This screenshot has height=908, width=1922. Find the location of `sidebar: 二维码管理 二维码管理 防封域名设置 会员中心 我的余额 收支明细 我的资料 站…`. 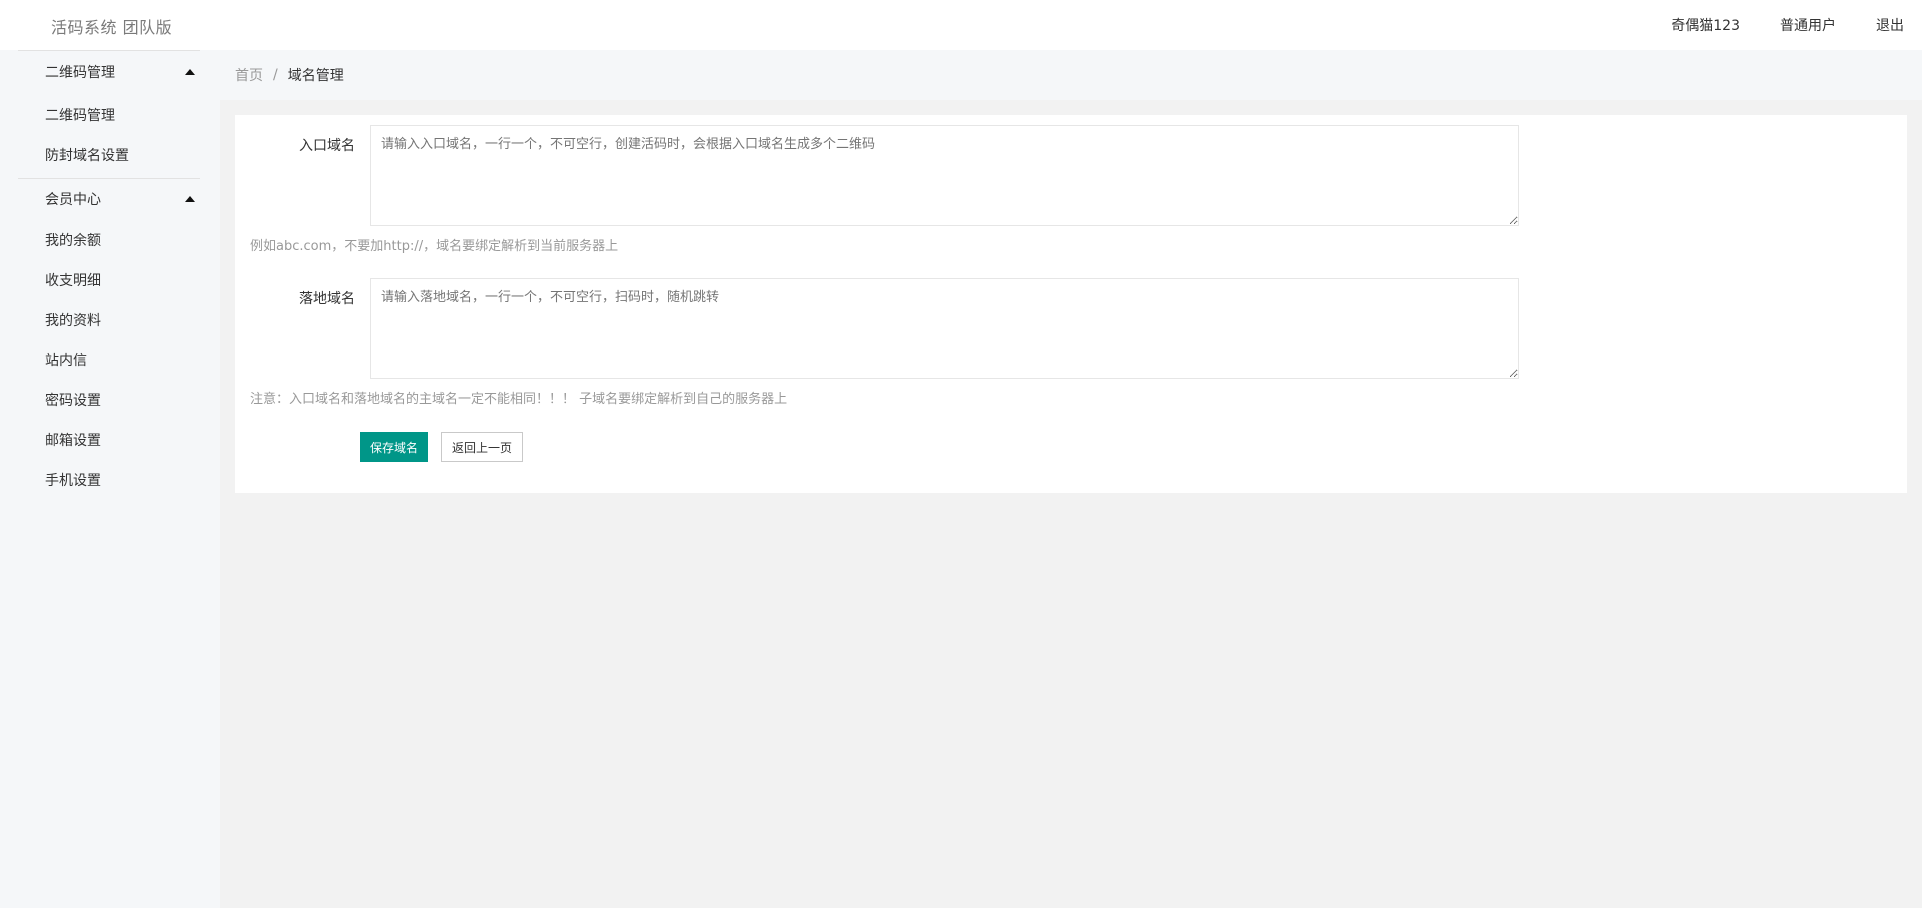

sidebar: 二维码管理 二维码管理 防封域名设置 会员中心 我的余额 收支明细 我的资料 站… is located at coordinates (110, 479).